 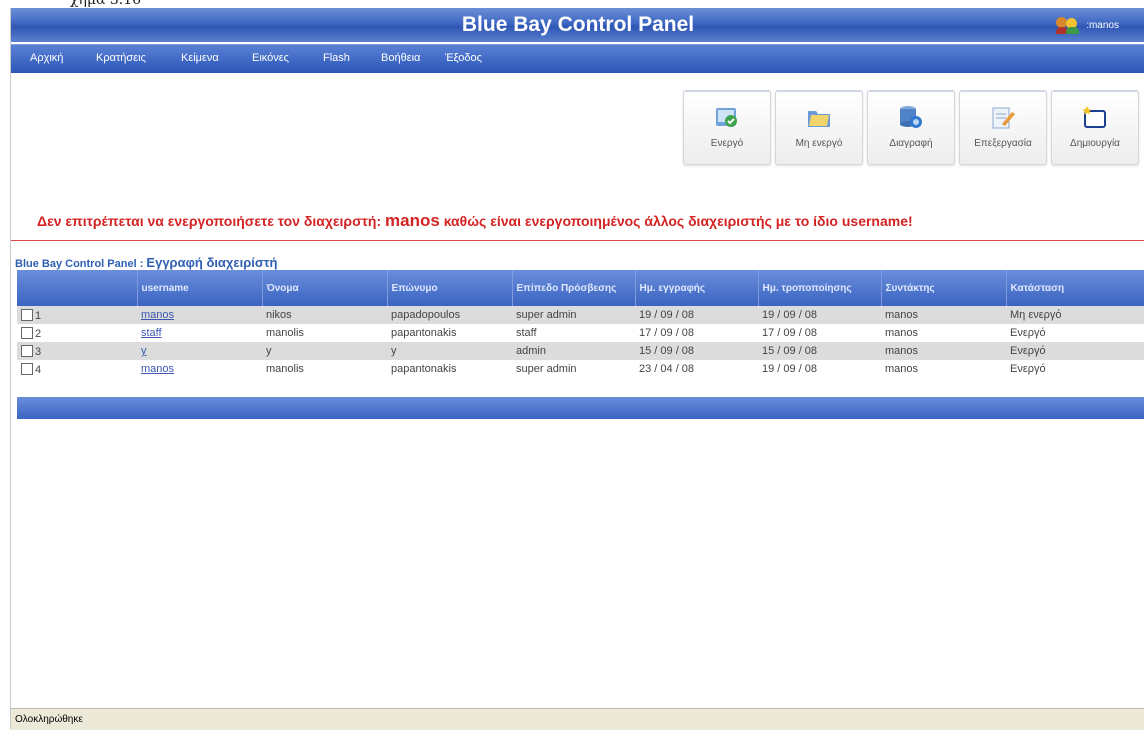 What do you see at coordinates (1075, 288) in the screenshot?
I see `col-header-status: Κατάσταση` at bounding box center [1075, 288].